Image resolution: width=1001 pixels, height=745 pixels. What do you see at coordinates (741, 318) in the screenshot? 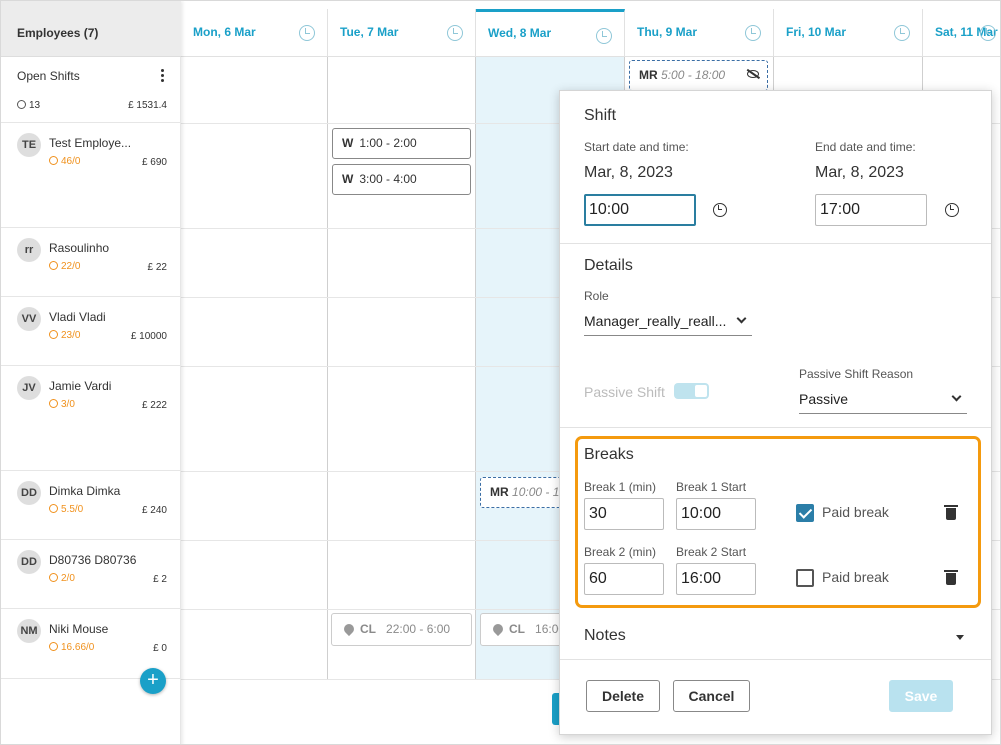
I see `chevron-down-icon` at bounding box center [741, 318].